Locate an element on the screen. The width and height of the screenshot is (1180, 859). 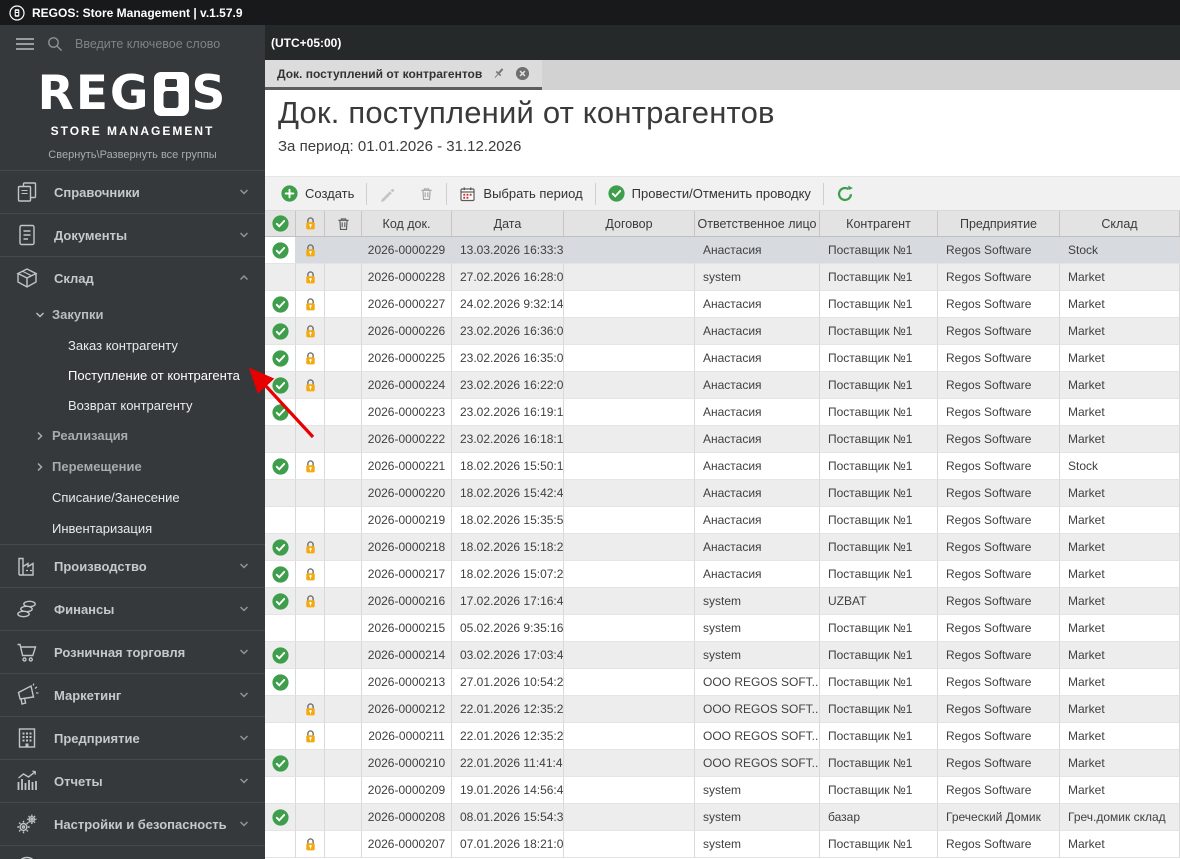
sidebar-item-label: Розничная торговля is located at coordinates (120, 652).